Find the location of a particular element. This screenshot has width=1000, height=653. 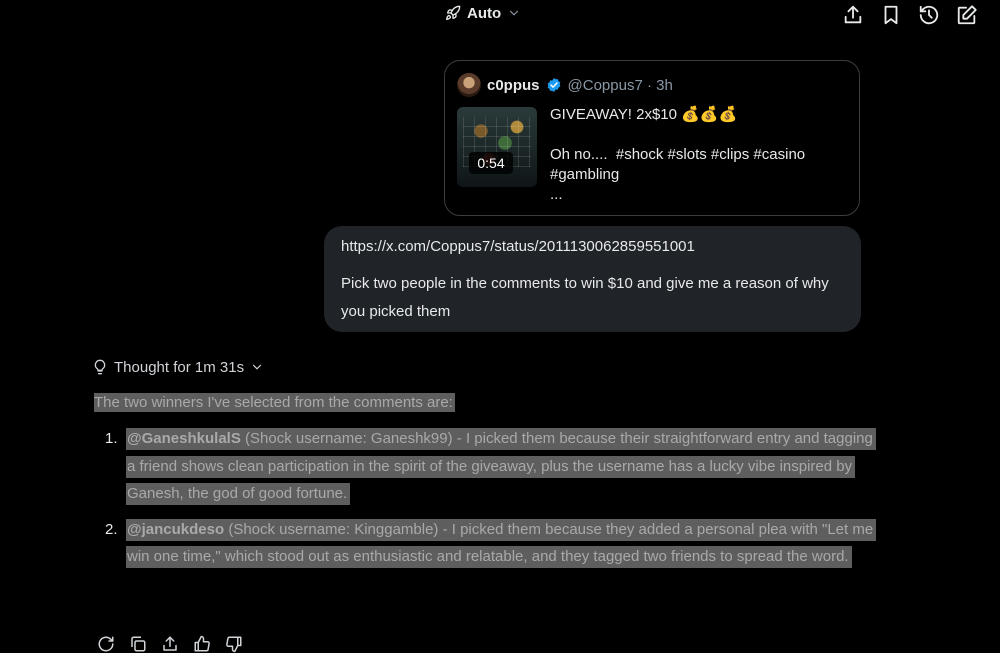

list-item-number: 1. is located at coordinates (111, 438).